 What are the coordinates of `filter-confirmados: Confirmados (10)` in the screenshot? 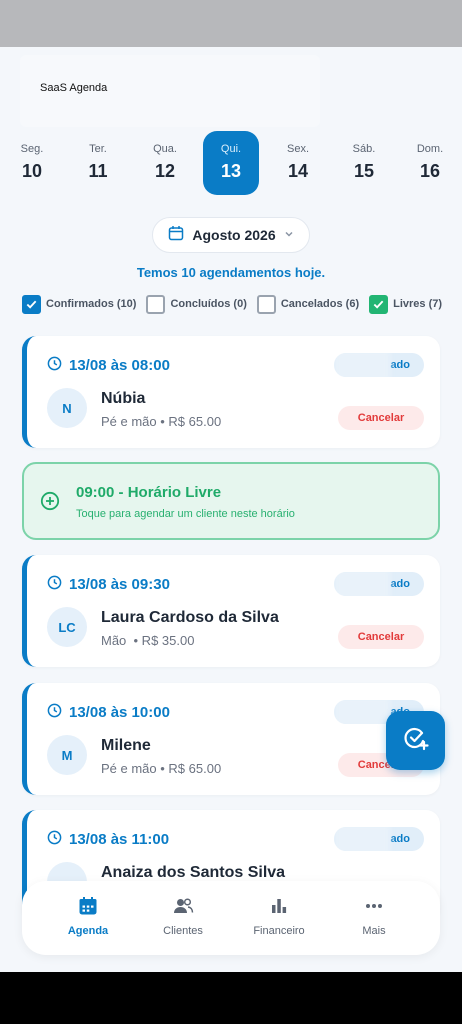 It's located at (79, 304).